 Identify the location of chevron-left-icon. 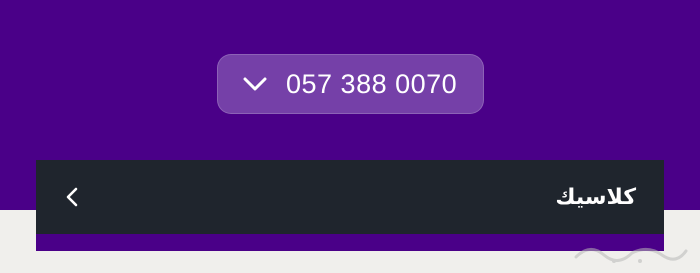
(72, 197).